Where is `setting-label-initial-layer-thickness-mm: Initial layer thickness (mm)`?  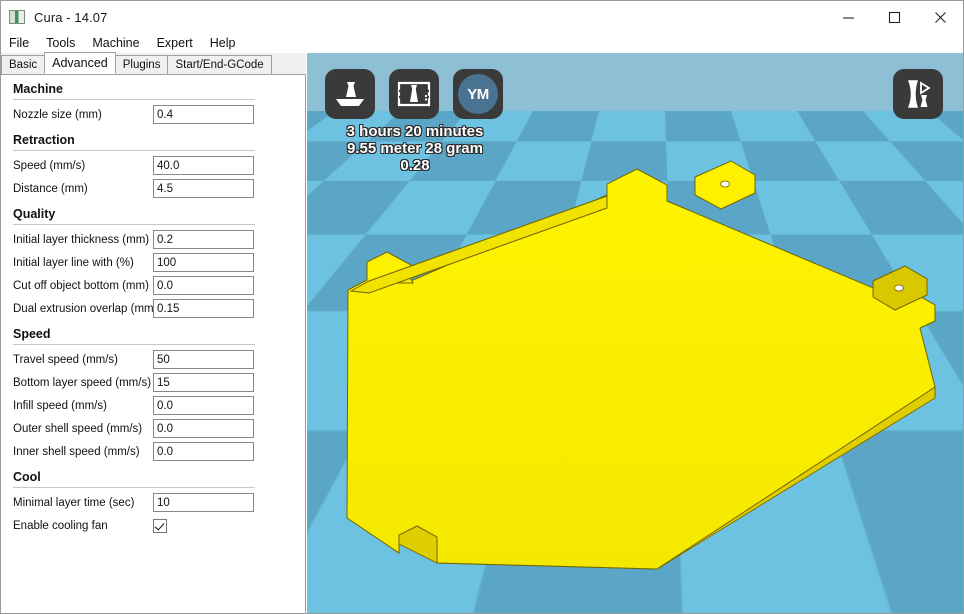
setting-label-initial-layer-thickness-mm: Initial layer thickness (mm) is located at coordinates (81, 239).